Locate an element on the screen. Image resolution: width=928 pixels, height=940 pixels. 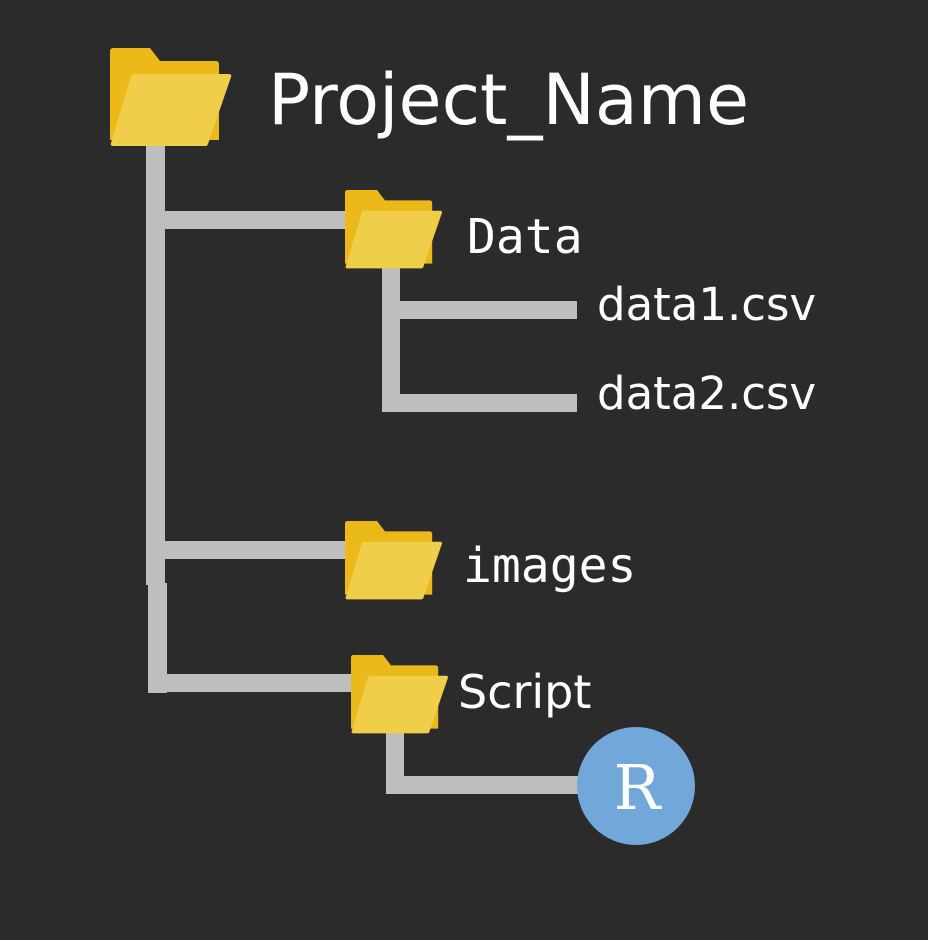
folder-script: Script is located at coordinates (471, 694).